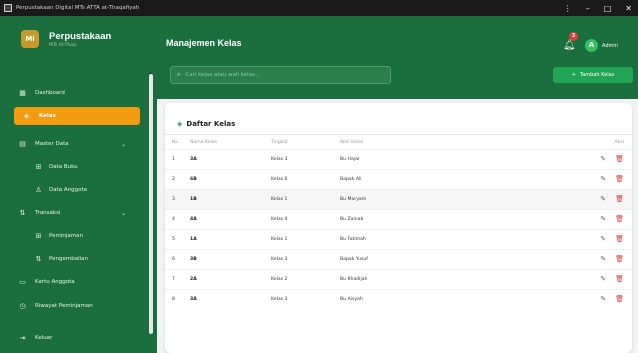 The image size is (638, 353). What do you see at coordinates (177, 278) in the screenshot?
I see `row-no: 7` at bounding box center [177, 278].